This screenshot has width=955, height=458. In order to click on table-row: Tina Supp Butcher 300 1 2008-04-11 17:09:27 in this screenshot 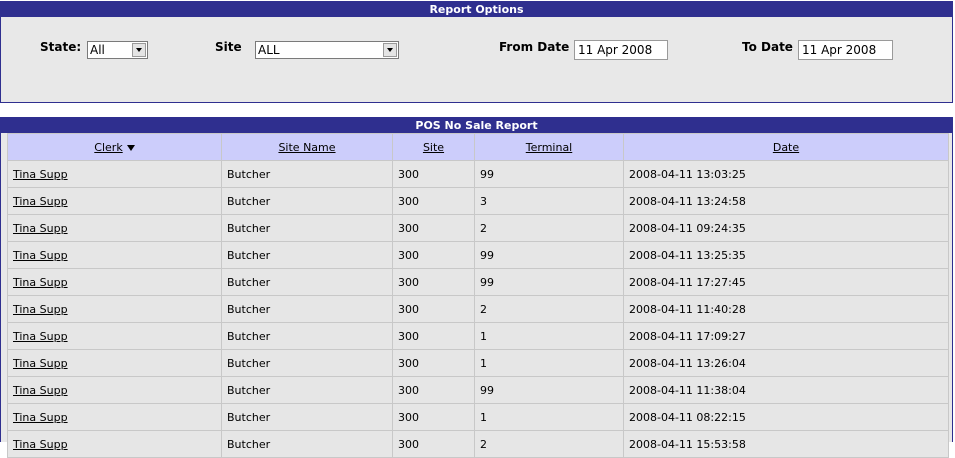, I will do `click(478, 336)`.